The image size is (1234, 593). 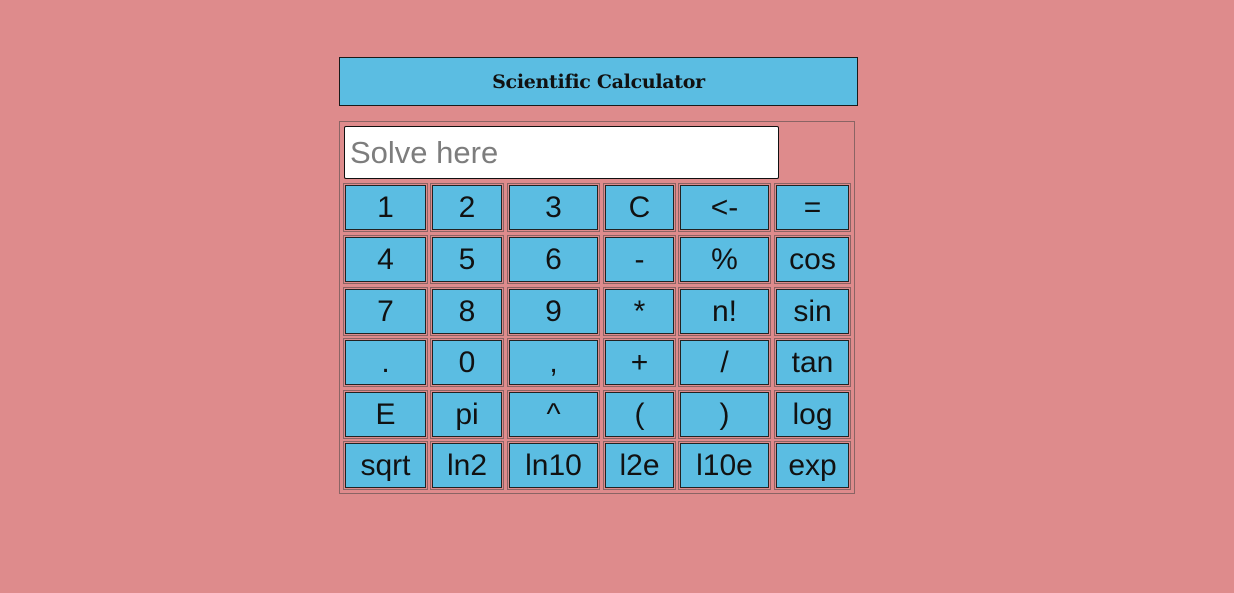 I want to click on key-4-button: 4, so click(x=385, y=259).